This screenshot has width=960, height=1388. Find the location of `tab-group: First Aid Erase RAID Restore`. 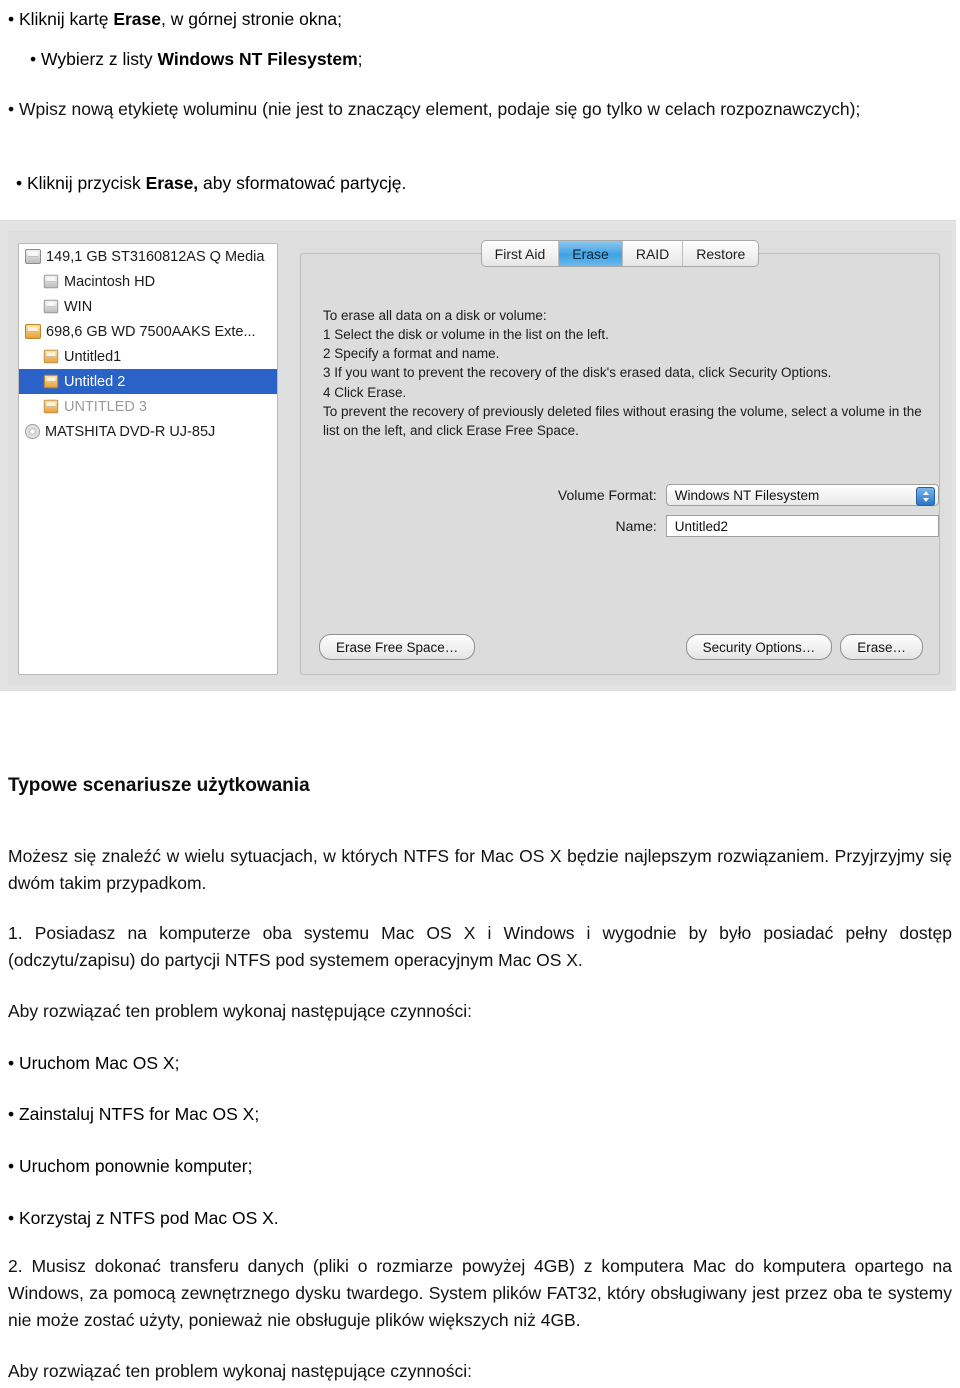

tab-group: First Aid Erase RAID Restore is located at coordinates (620, 253).